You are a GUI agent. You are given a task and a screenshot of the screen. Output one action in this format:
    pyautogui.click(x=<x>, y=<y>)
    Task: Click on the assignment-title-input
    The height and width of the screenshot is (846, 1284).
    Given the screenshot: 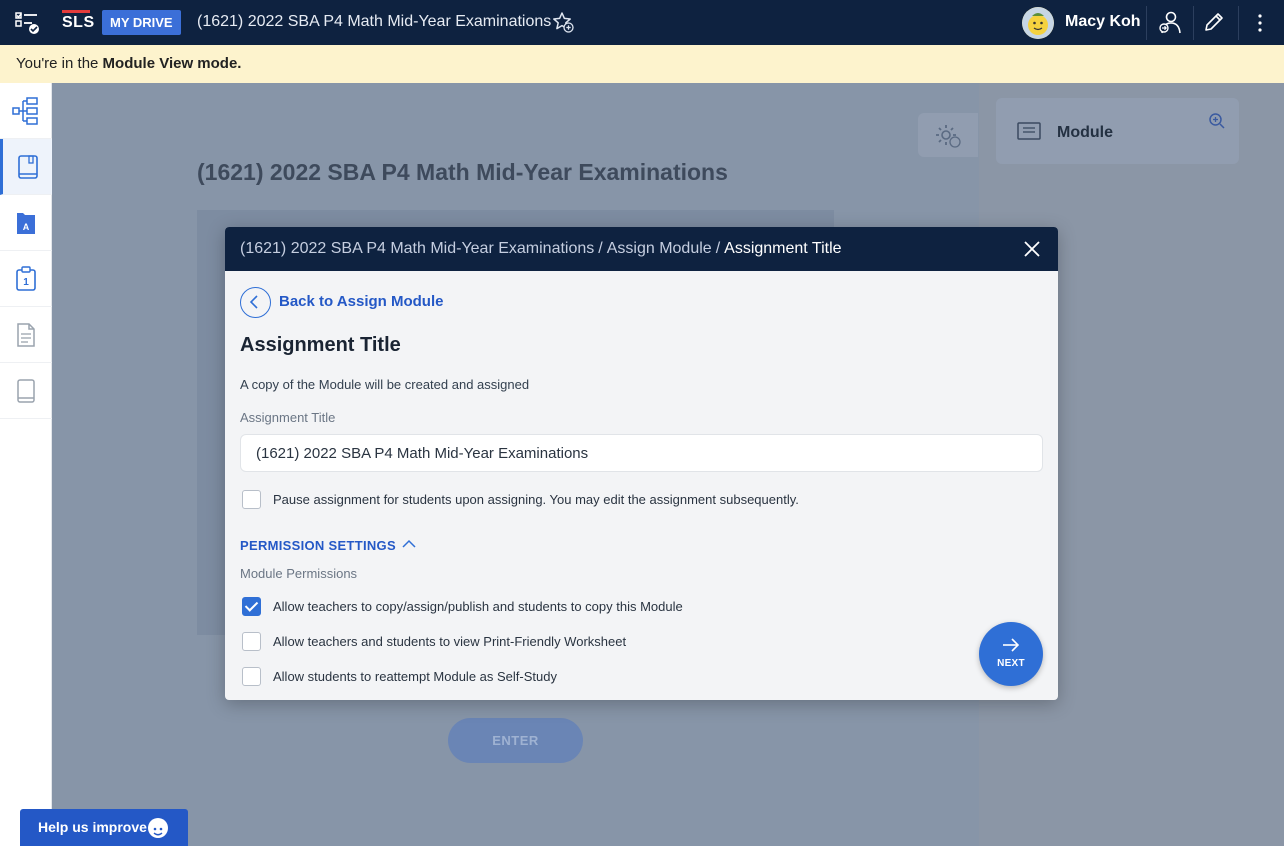 What is the action you would take?
    pyautogui.click(x=641, y=453)
    